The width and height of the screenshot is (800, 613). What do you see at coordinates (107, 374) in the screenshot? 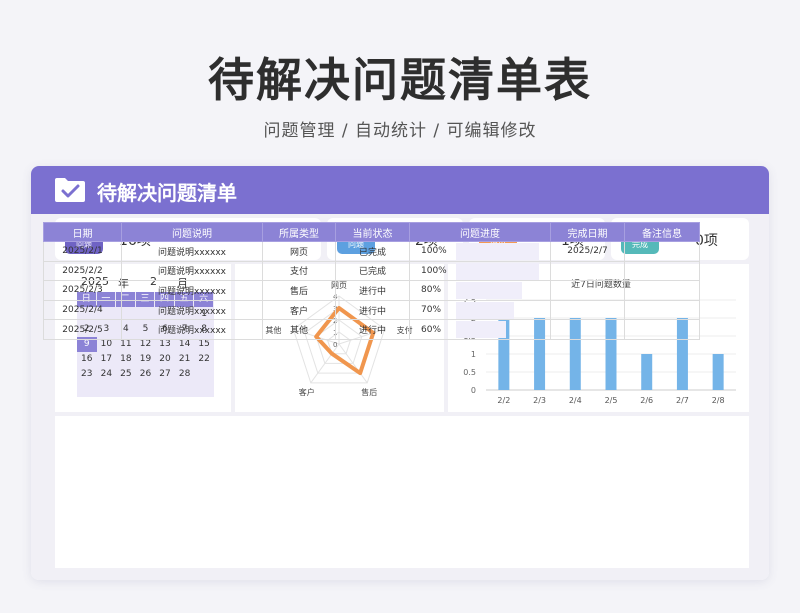
I see `calendar-day: 24` at bounding box center [107, 374].